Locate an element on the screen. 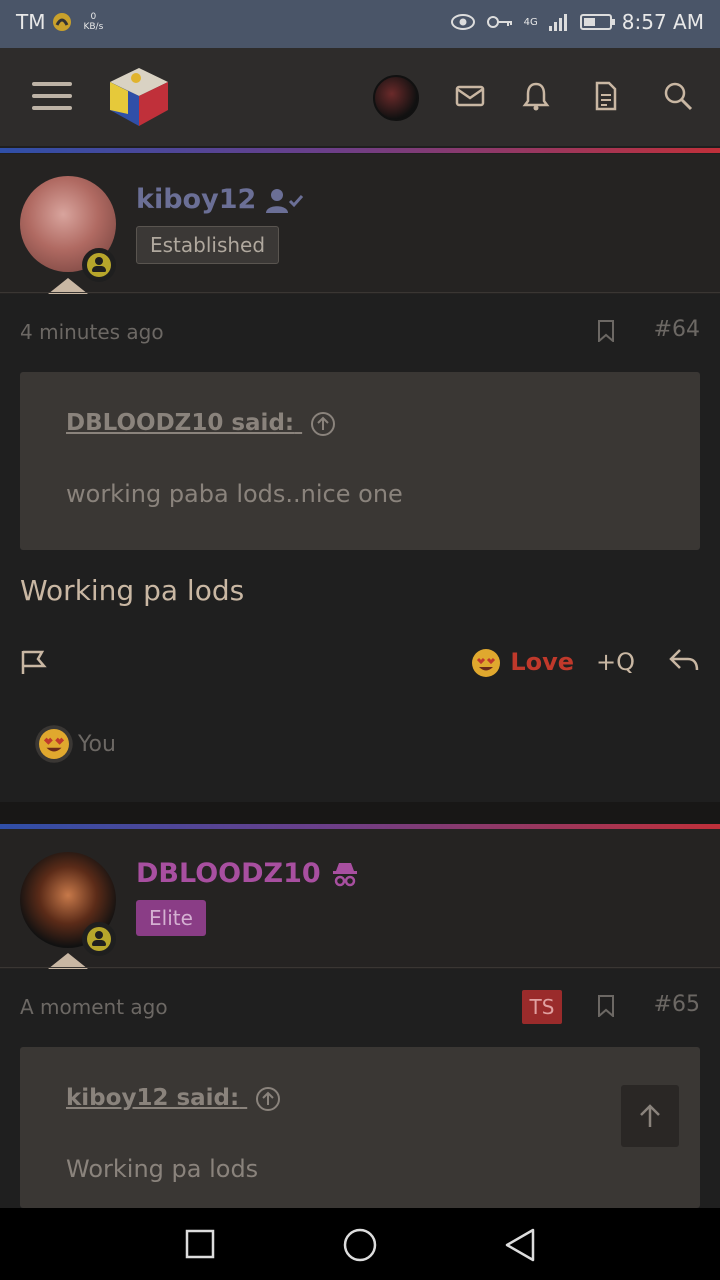 Image resolution: width=720 pixels, height=1280 pixels. home-button is located at coordinates (360, 1245).